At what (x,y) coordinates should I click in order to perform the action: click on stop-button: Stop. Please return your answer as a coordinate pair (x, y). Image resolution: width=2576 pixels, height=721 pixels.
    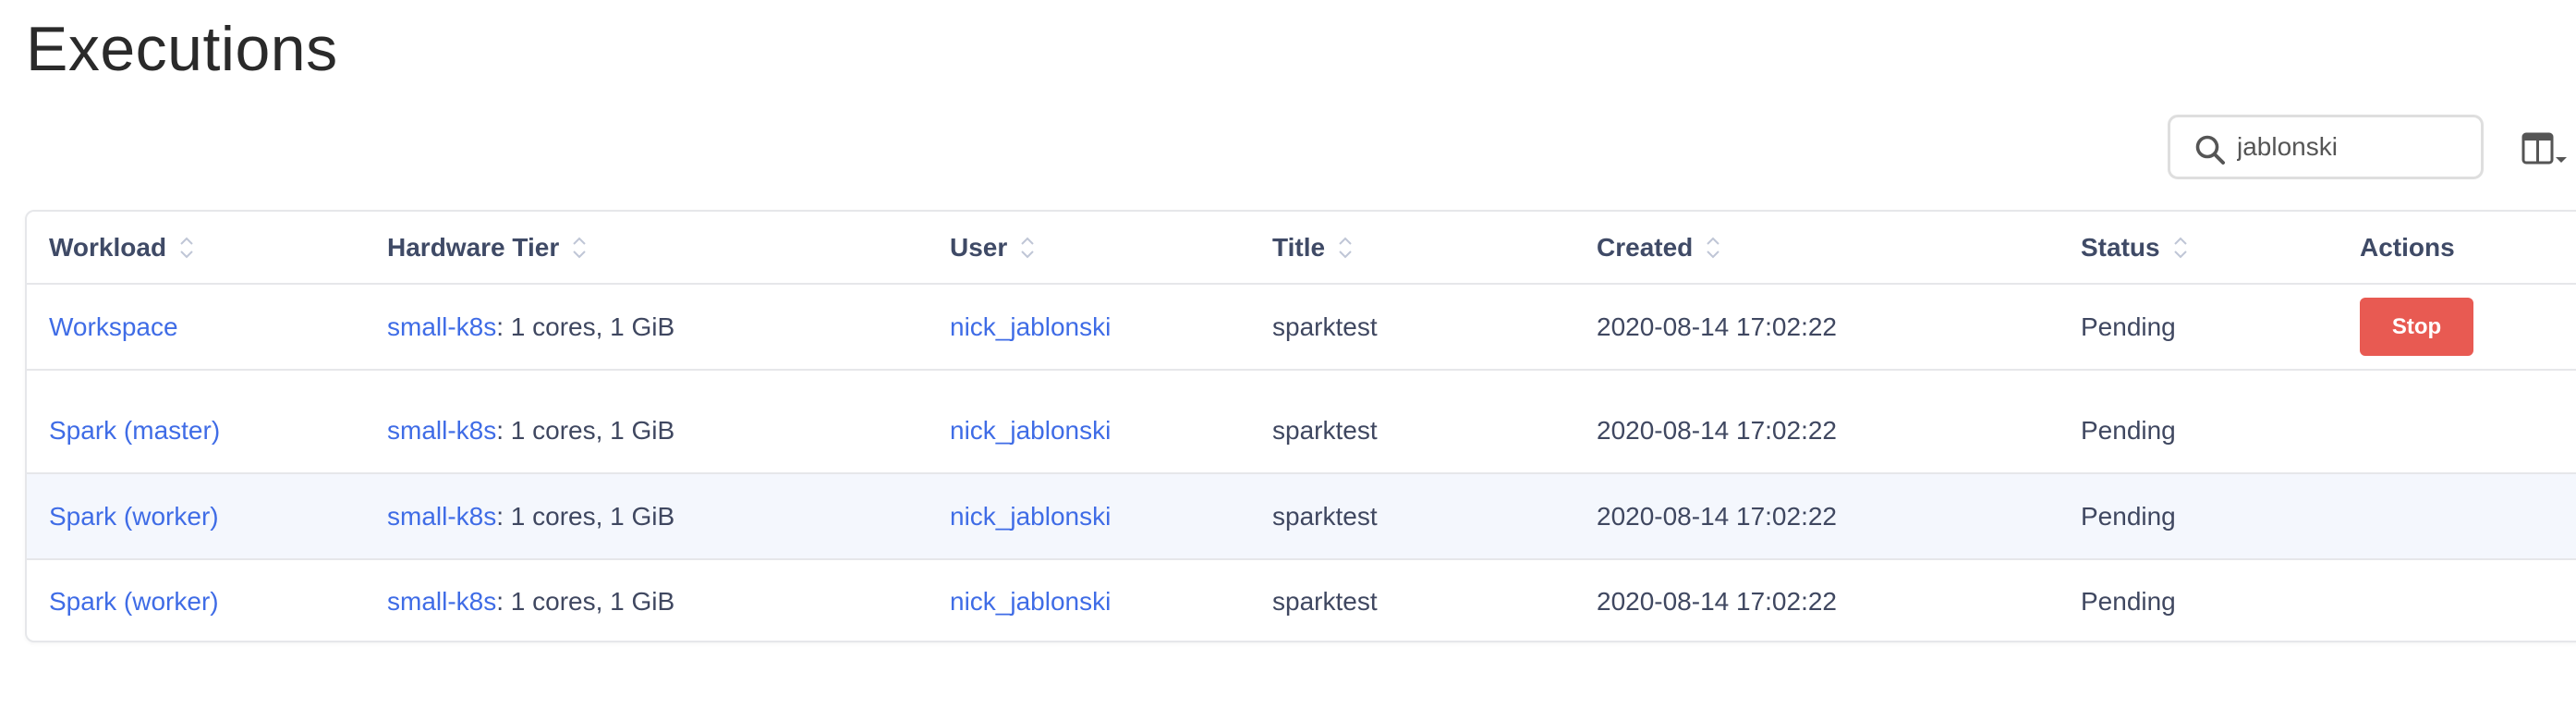
    Looking at the image, I should click on (2416, 327).